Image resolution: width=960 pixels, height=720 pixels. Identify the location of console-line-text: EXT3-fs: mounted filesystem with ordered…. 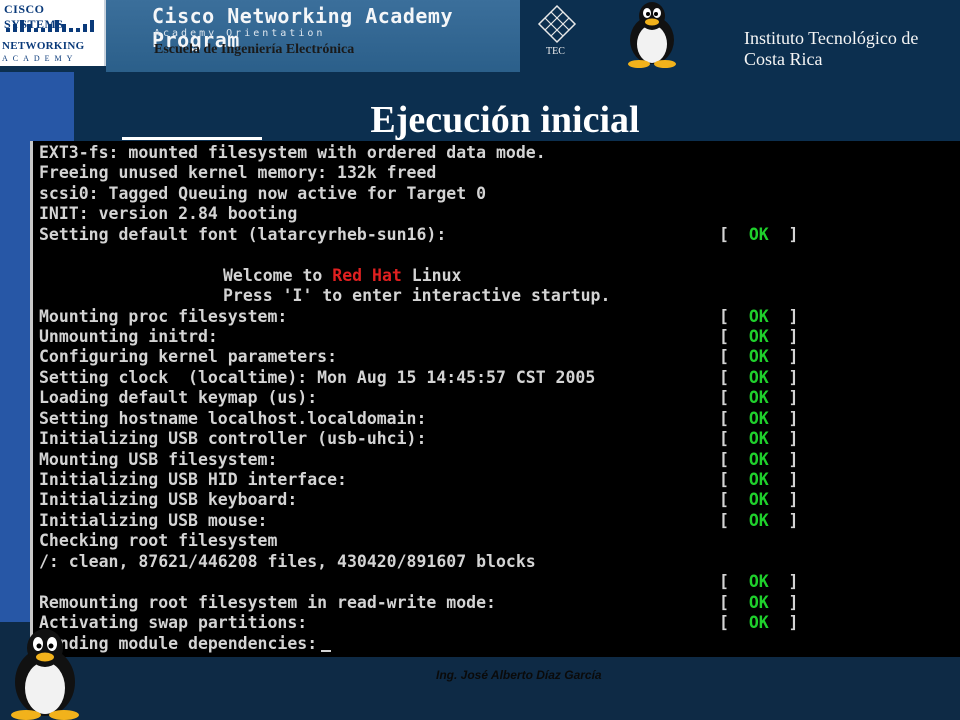
(292, 152).